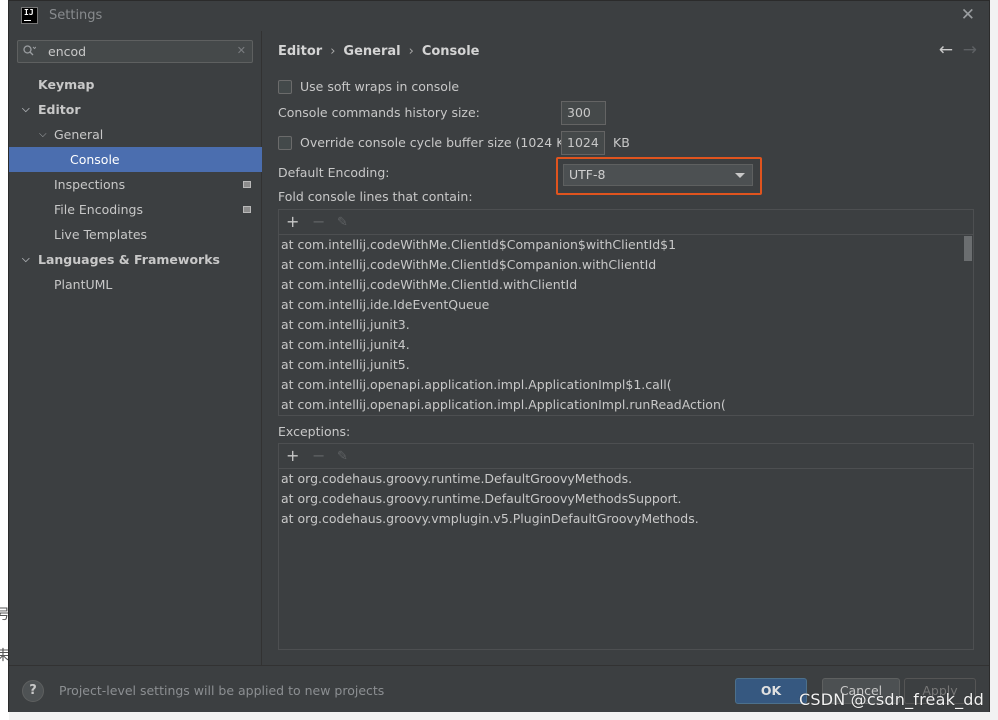 The width and height of the screenshot is (998, 720). Describe the element at coordinates (626, 345) in the screenshot. I see `list-item: at com.intellij.junit4.` at that location.